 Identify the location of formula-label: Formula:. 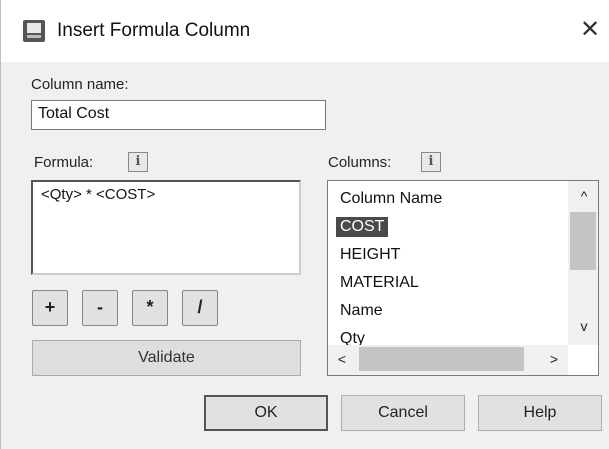
(64, 162).